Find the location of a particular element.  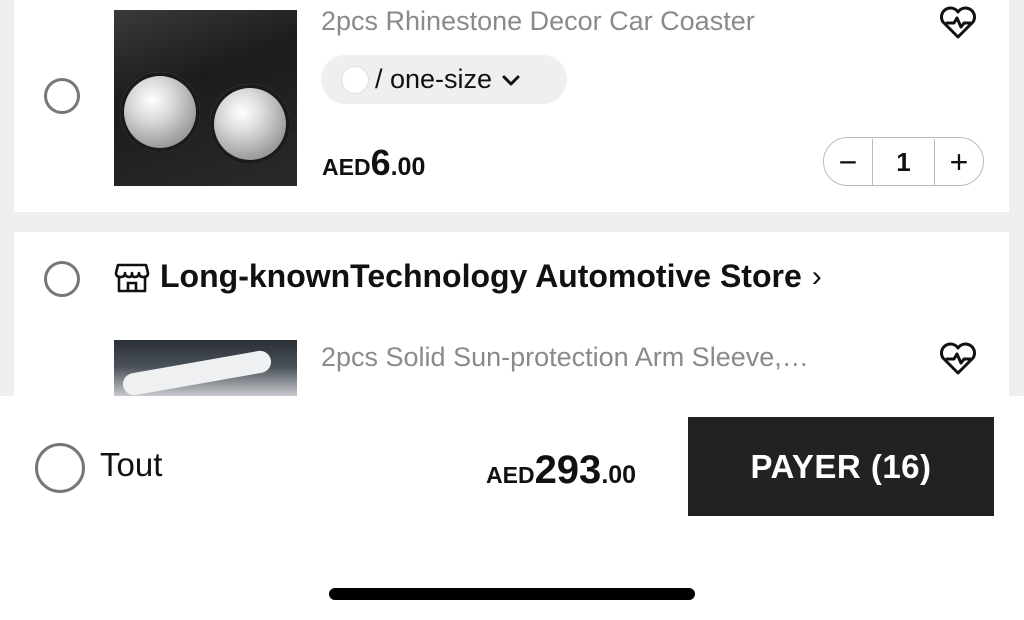

select-all-label: Tout is located at coordinates (131, 465).